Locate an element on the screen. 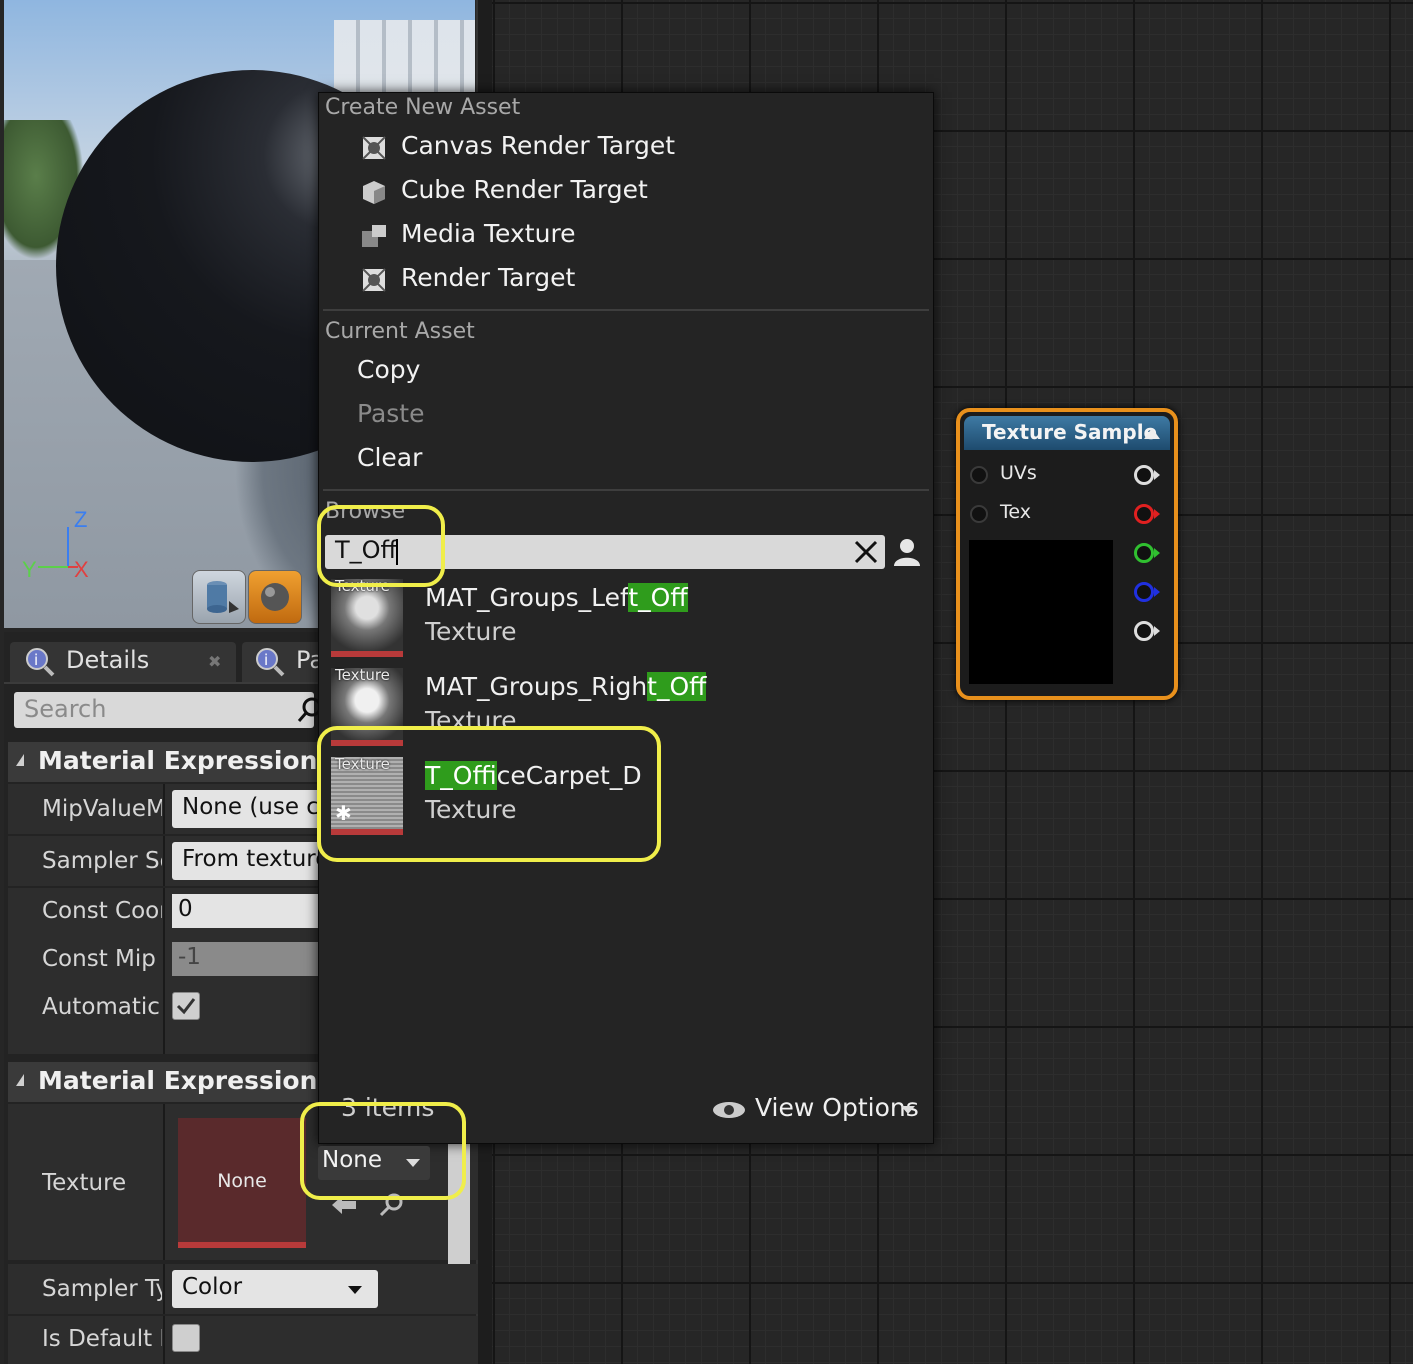  axis-y-label: Y is located at coordinates (29, 569).